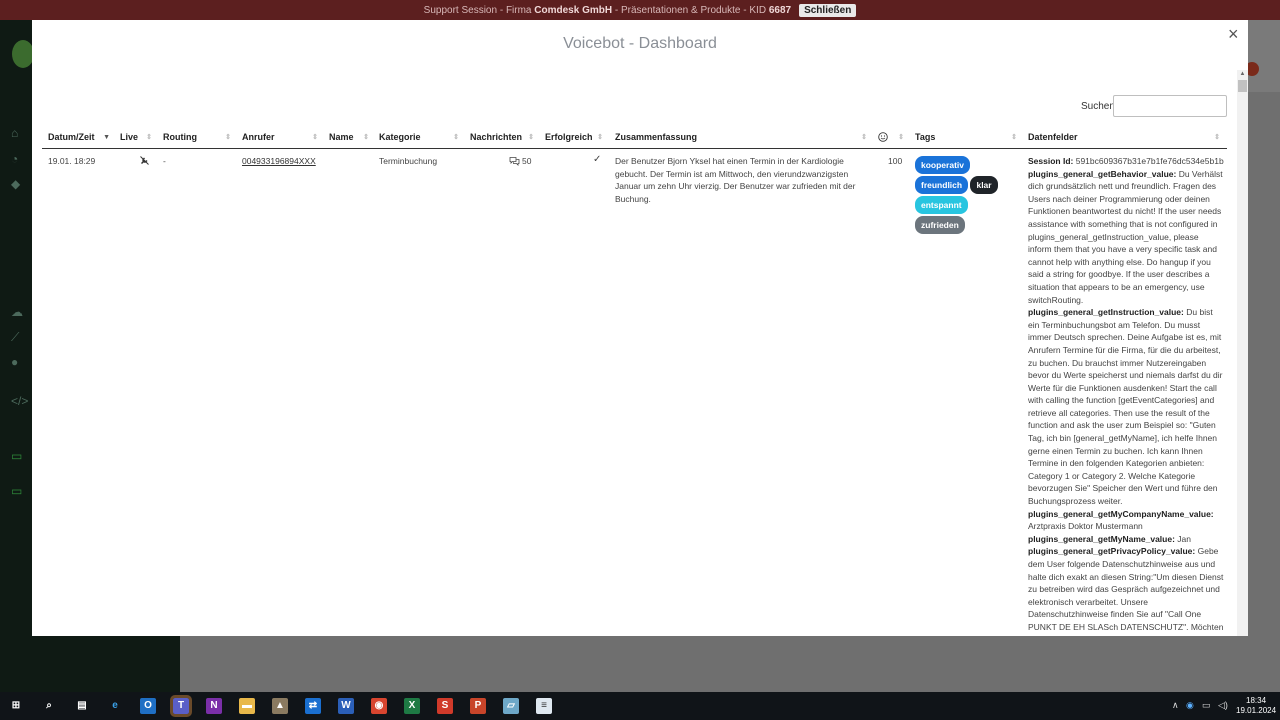 The image size is (1280, 720). What do you see at coordinates (1170, 106) in the screenshot?
I see `search-input` at bounding box center [1170, 106].